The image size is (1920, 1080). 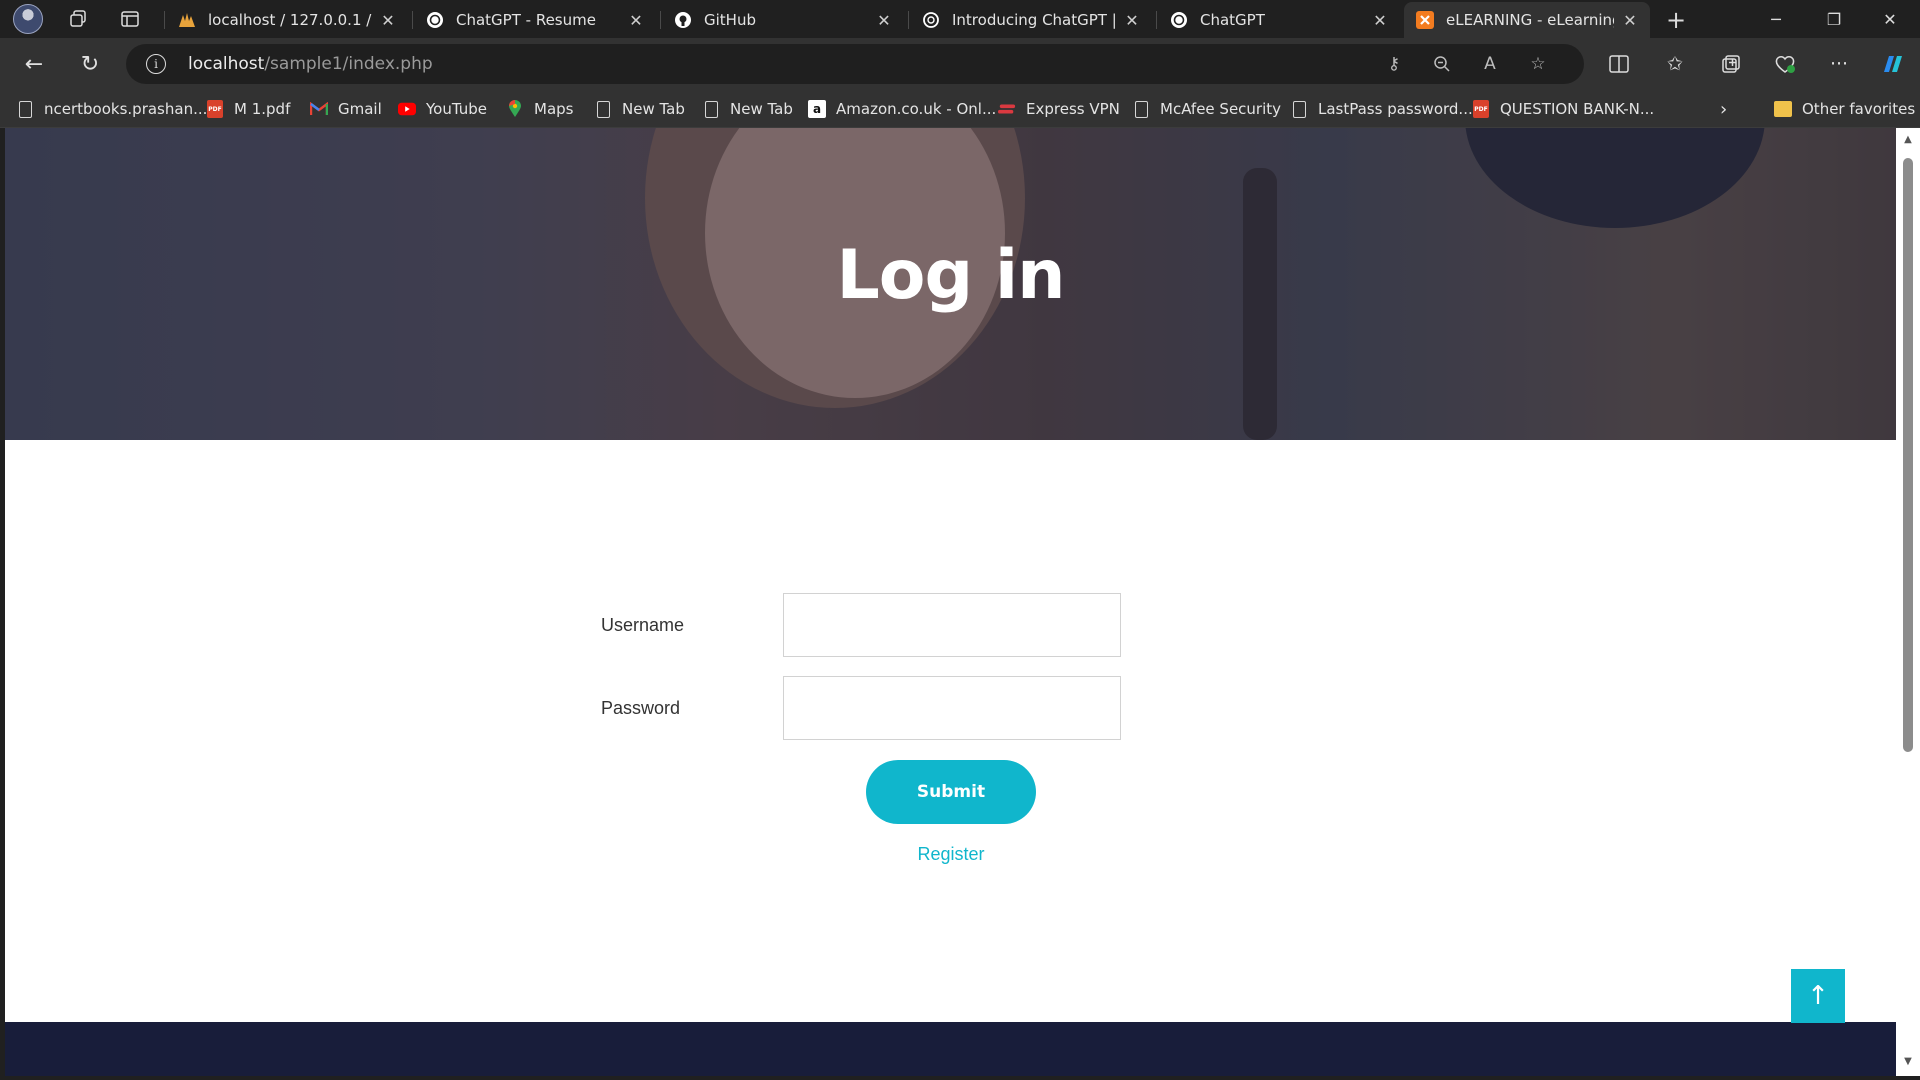 What do you see at coordinates (1723, 109) in the screenshot?
I see `more-favorites-chevron-icon: ›` at bounding box center [1723, 109].